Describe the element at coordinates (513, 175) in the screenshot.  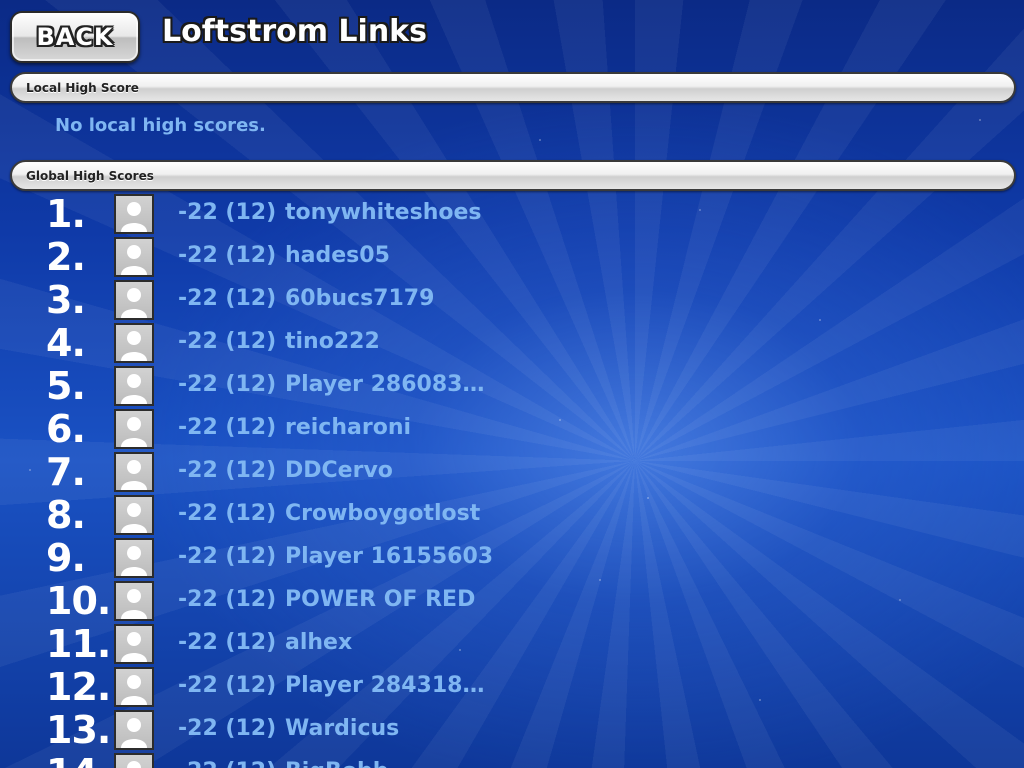
I see `global-high-scores-header: Global High Scores` at that location.